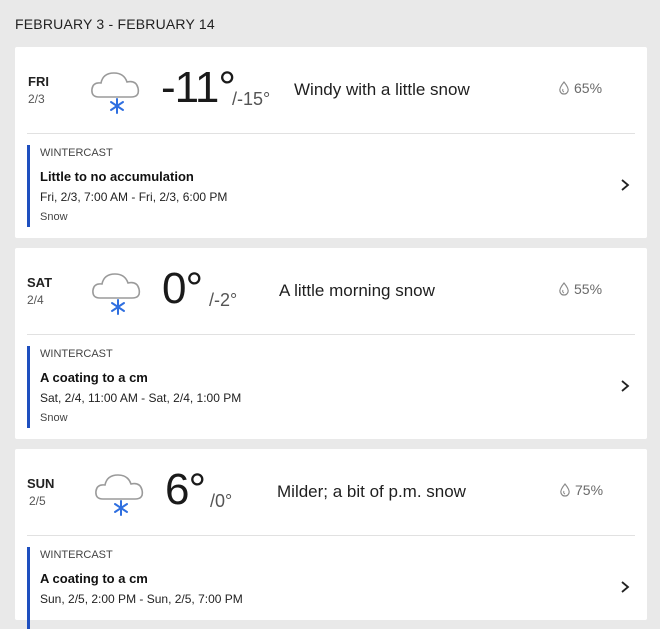 The image size is (660, 629). I want to click on wintercast-title: Little to no accumulation, so click(117, 176).